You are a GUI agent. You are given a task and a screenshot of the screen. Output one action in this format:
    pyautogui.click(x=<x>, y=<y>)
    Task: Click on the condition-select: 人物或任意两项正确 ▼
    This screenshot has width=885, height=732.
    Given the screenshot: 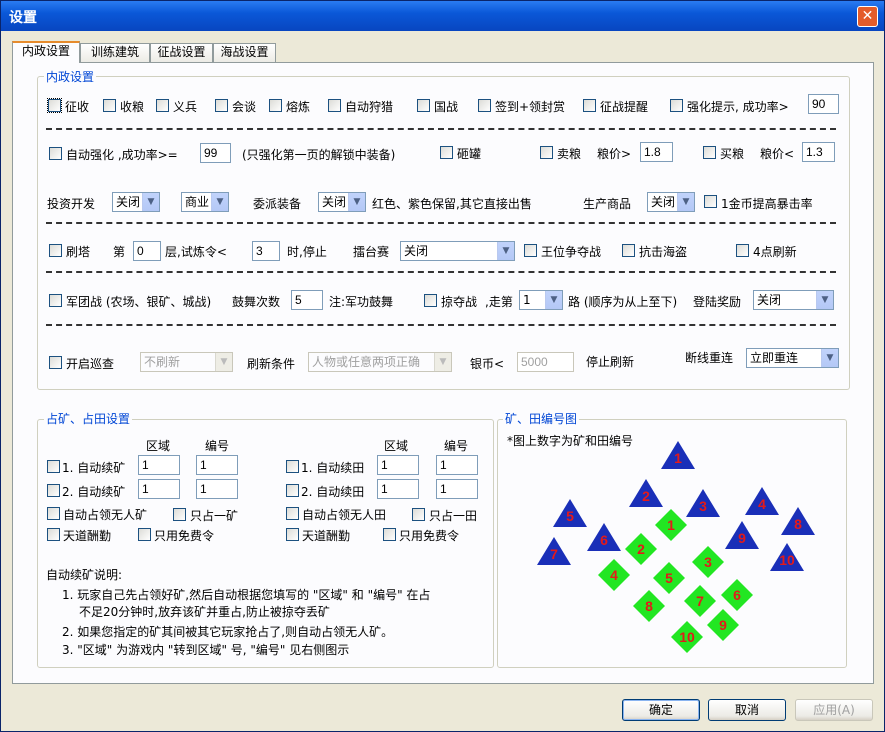 What is the action you would take?
    pyautogui.click(x=380, y=362)
    